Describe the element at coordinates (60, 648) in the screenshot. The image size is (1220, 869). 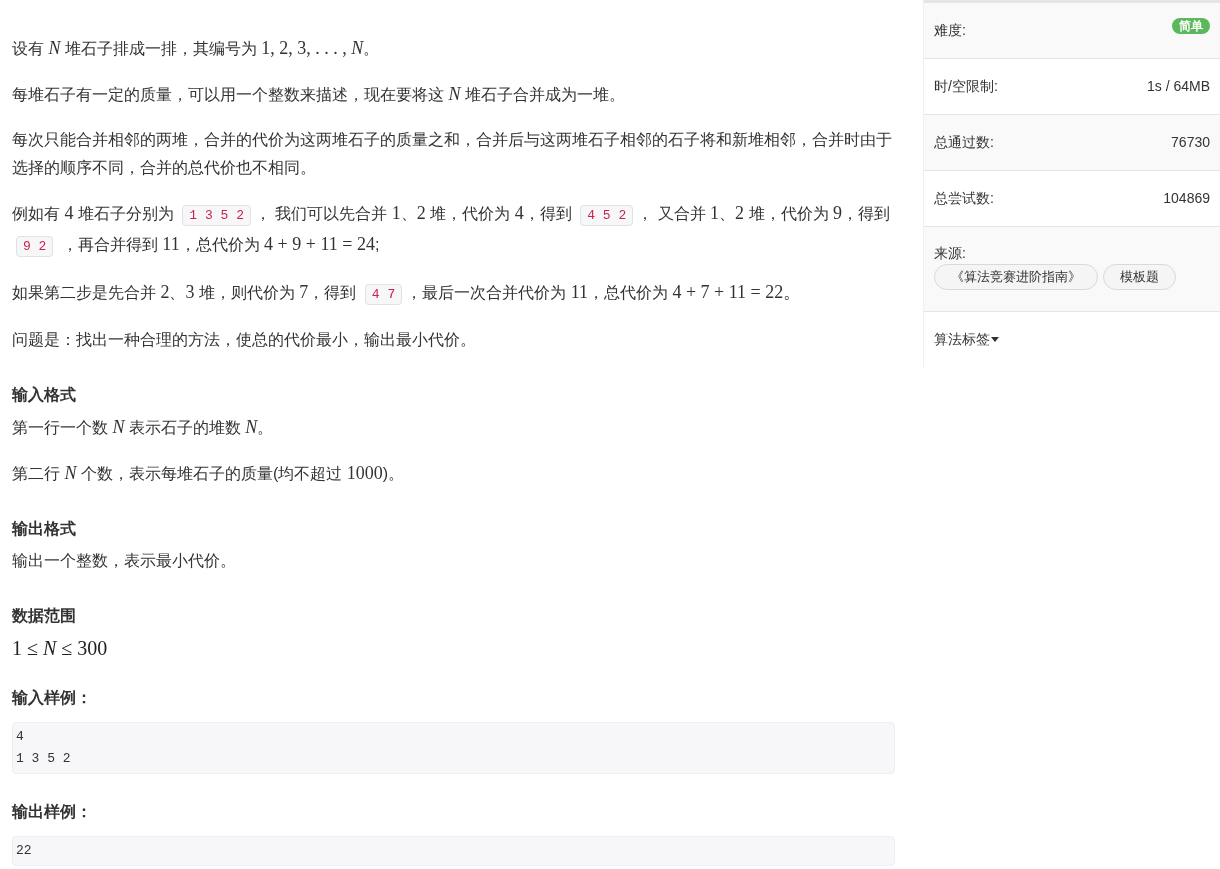
I see `formula: 1 ≤ N ≤ 300` at that location.